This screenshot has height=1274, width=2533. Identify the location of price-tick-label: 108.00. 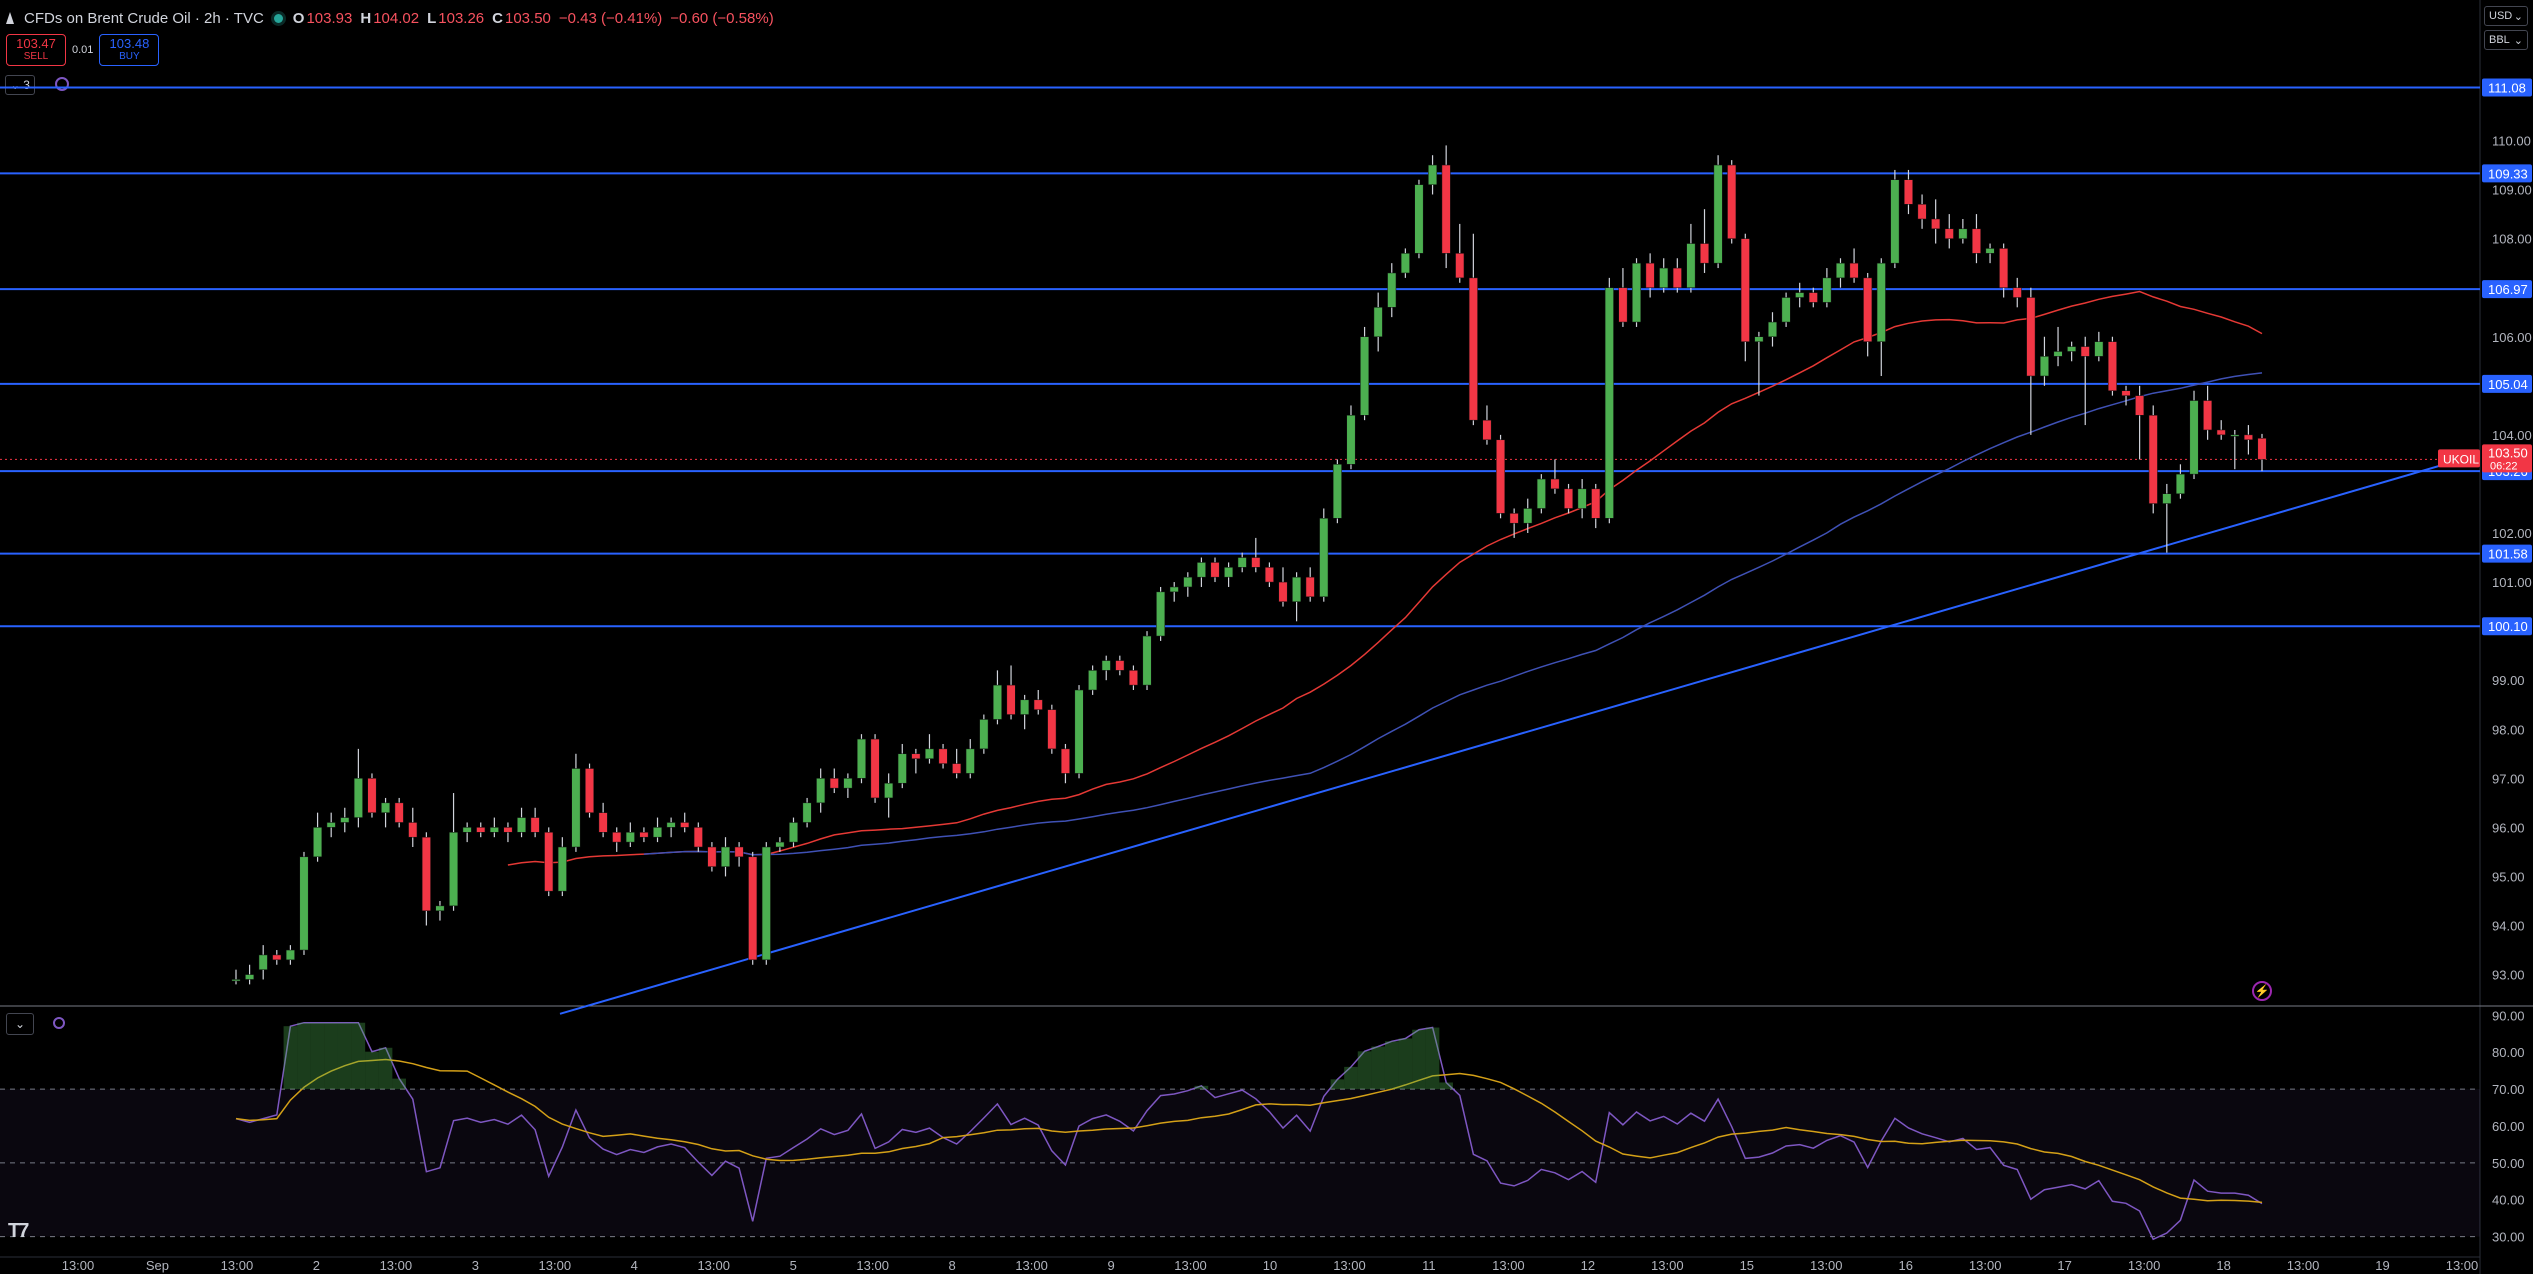
(2512, 239).